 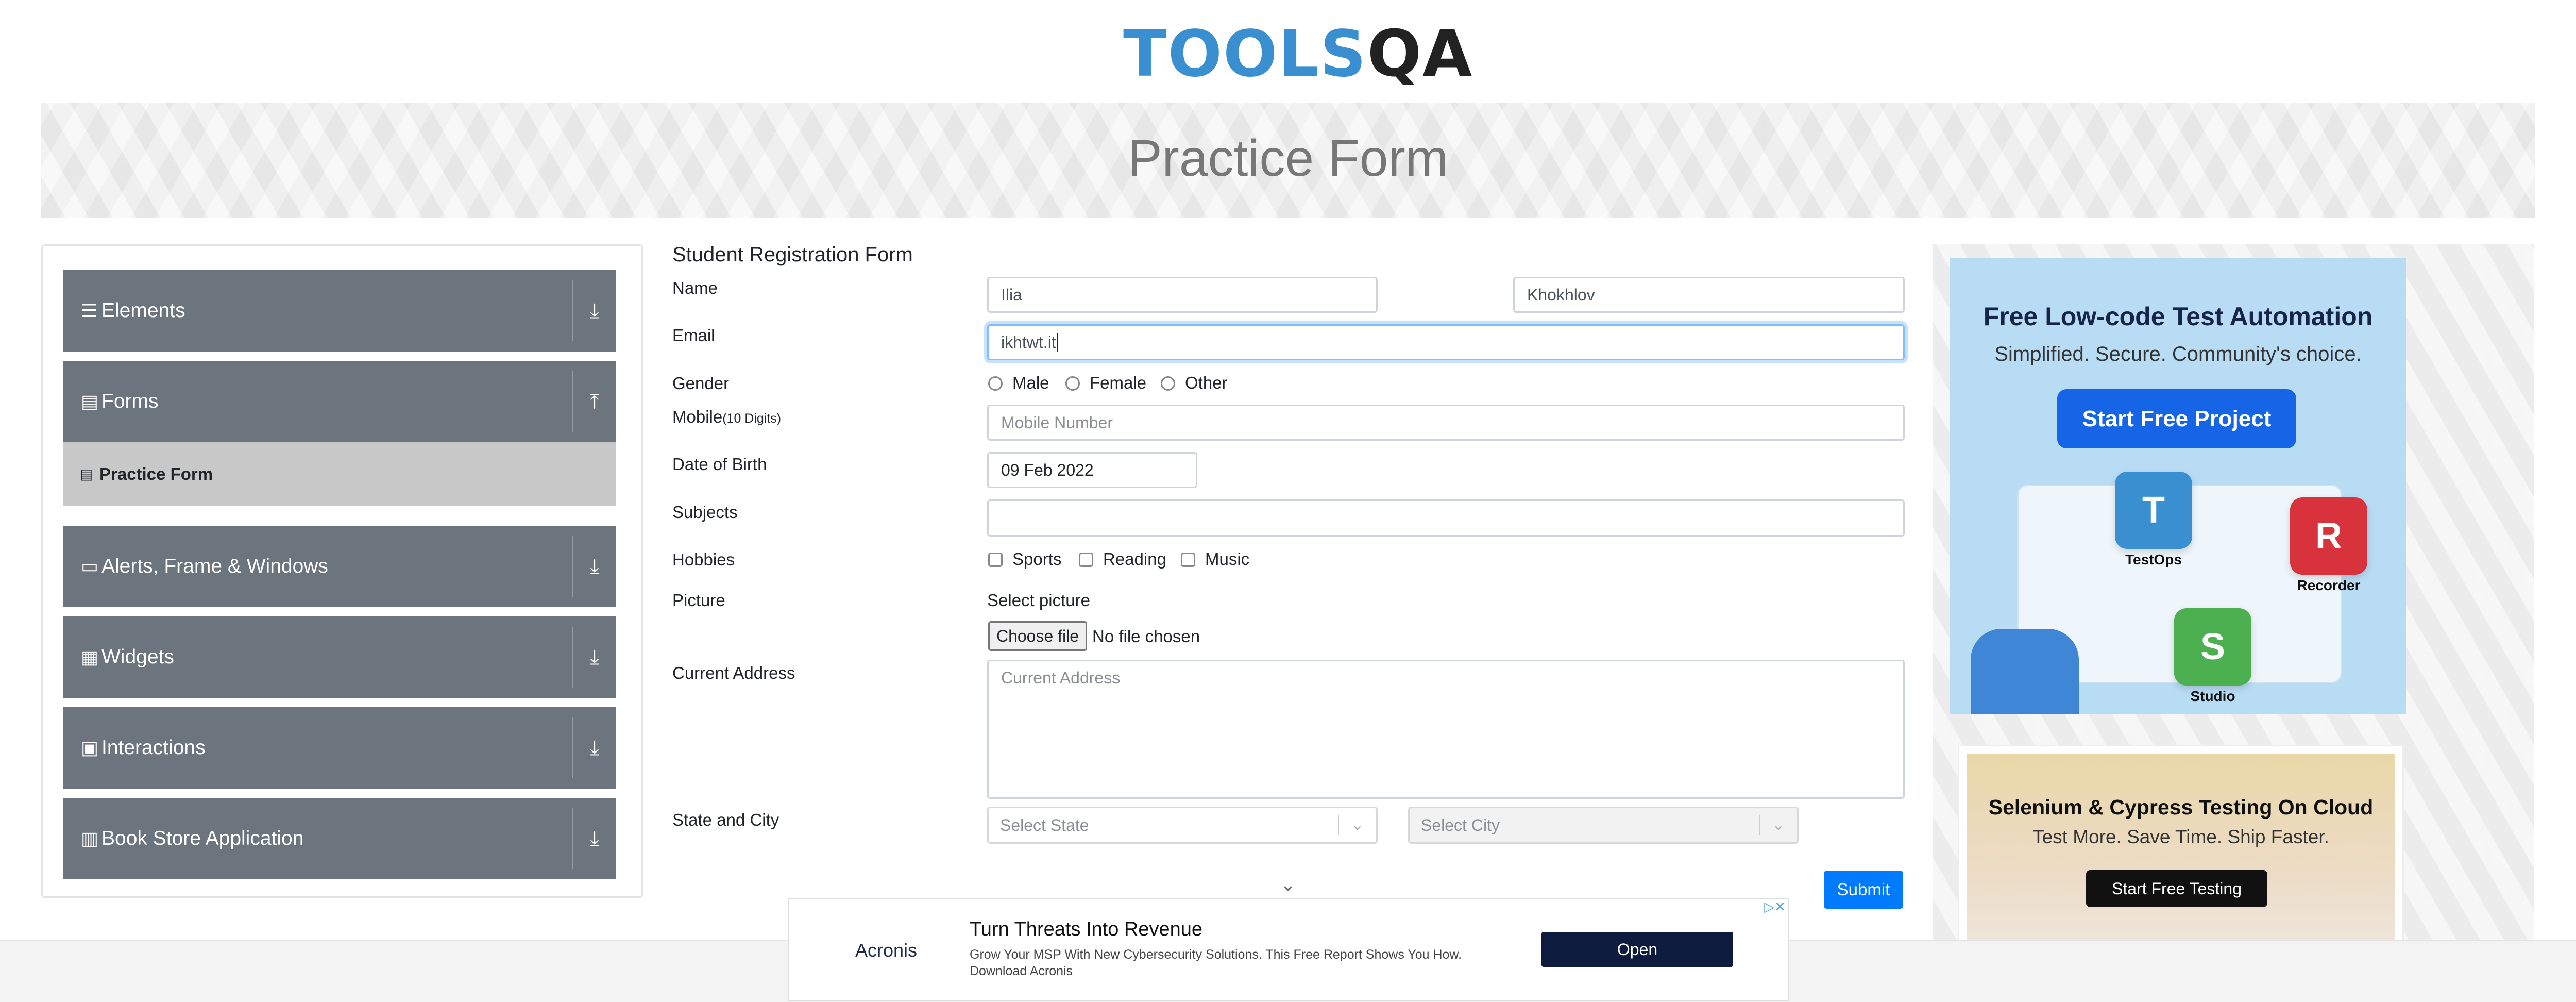 I want to click on studio-label: Studio, so click(x=2212, y=696).